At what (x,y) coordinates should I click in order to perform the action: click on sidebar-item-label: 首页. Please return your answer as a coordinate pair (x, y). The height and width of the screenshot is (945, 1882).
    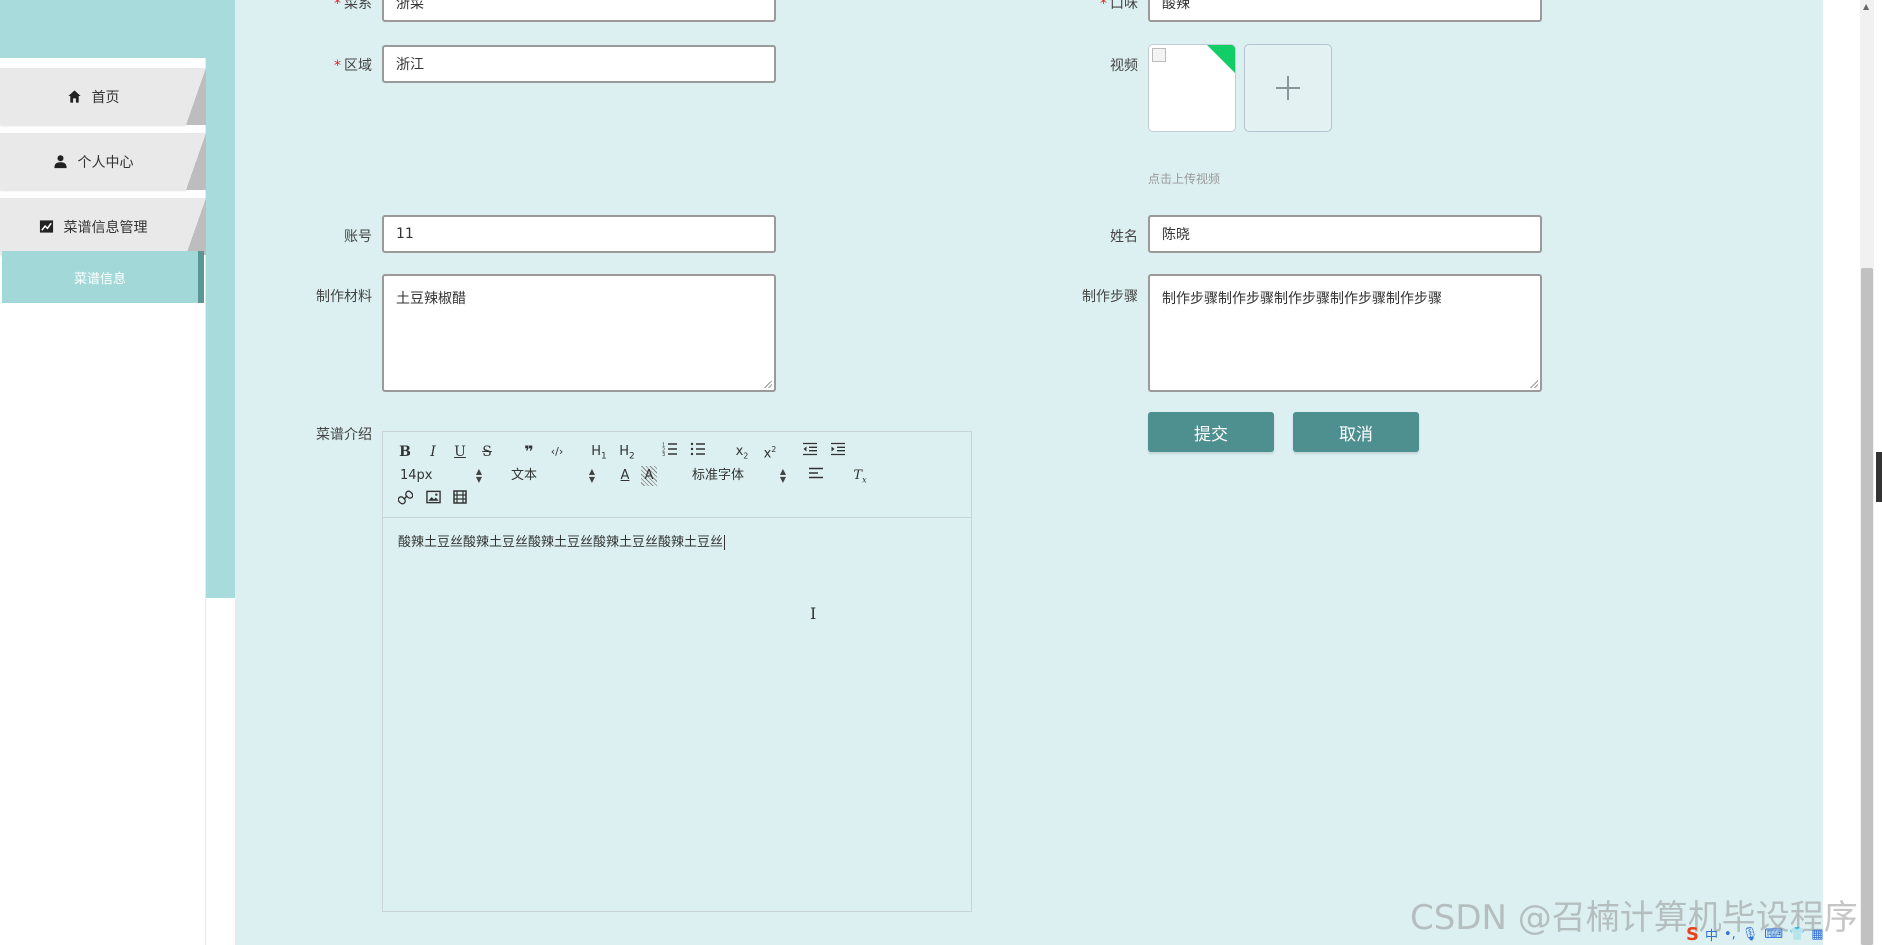
    Looking at the image, I should click on (105, 97).